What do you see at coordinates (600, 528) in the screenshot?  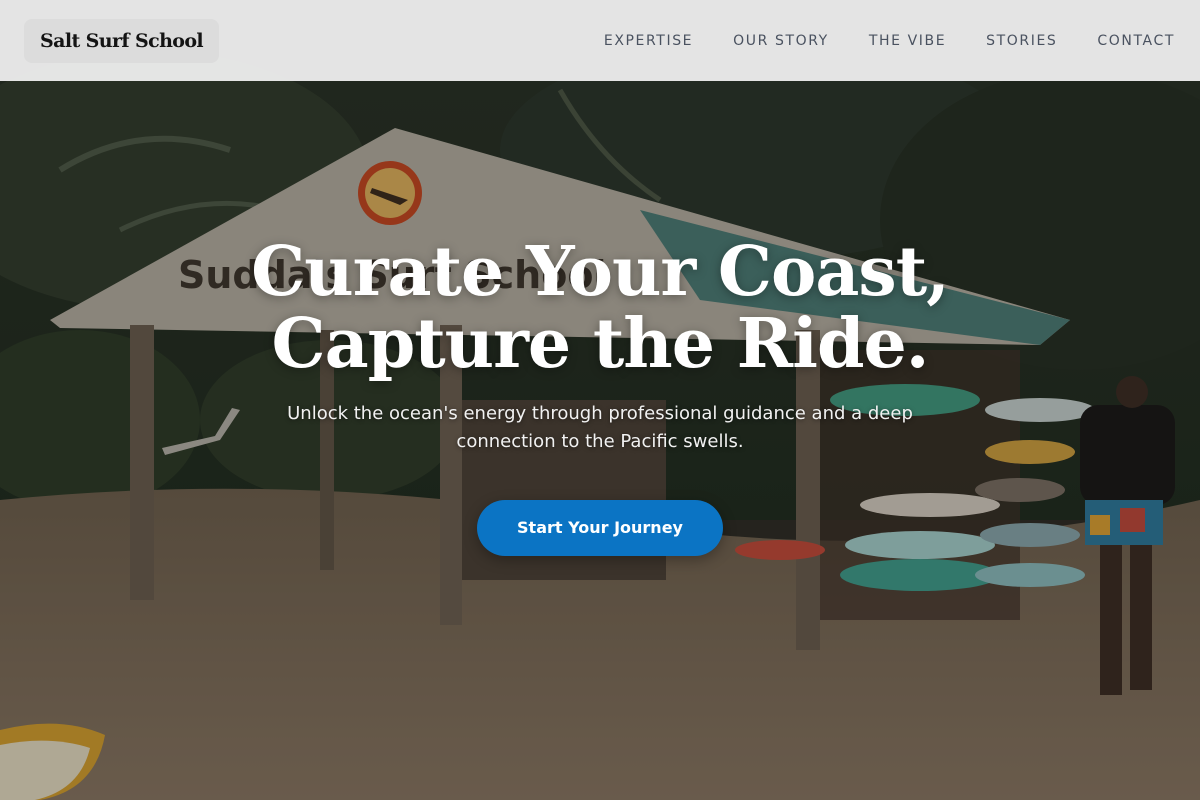 I see `start-journey-button: Start Your Journey` at bounding box center [600, 528].